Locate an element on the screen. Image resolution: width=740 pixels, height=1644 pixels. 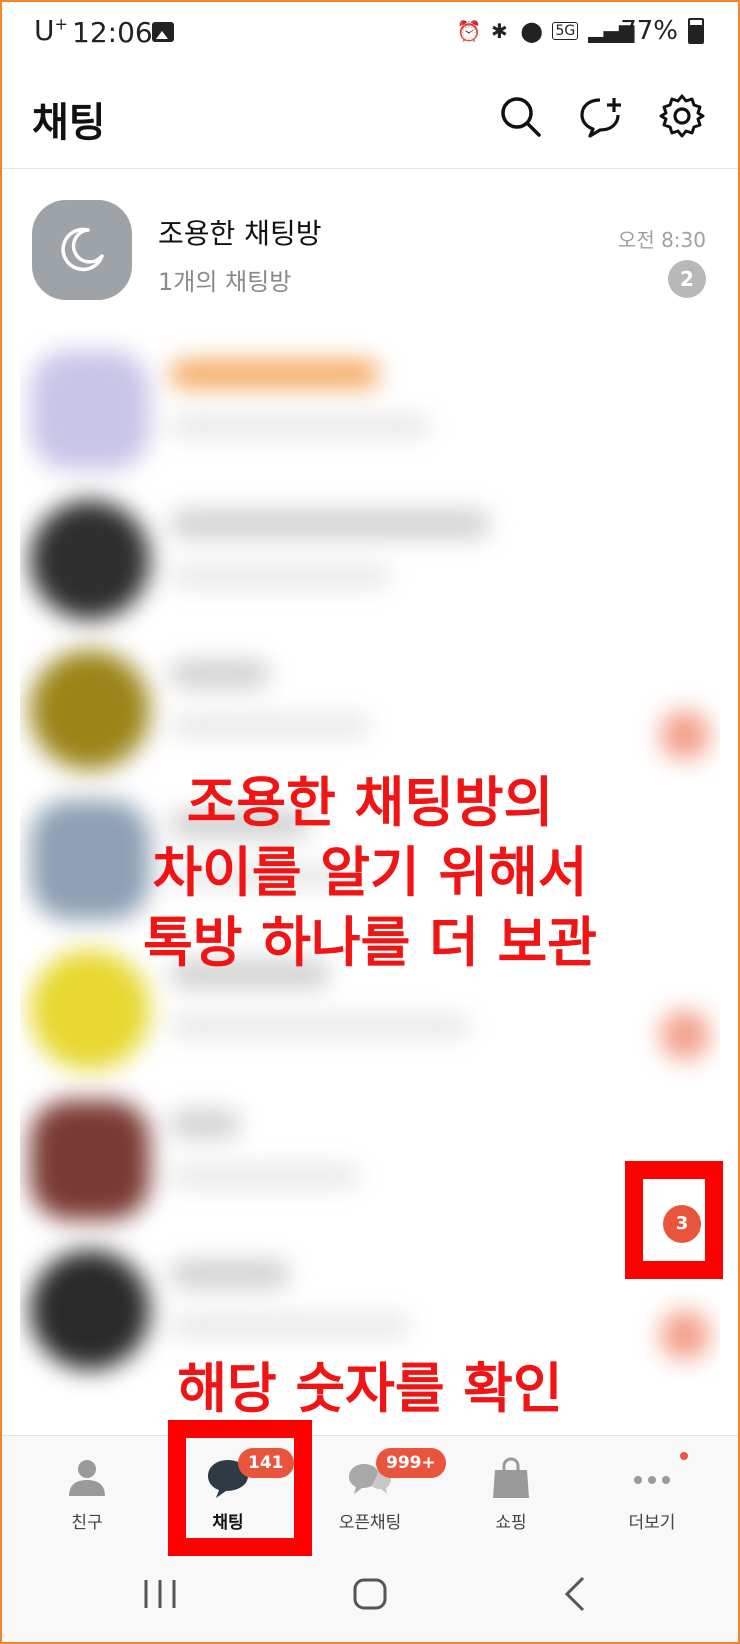
carrier-label: U+ is located at coordinates (51, 30).